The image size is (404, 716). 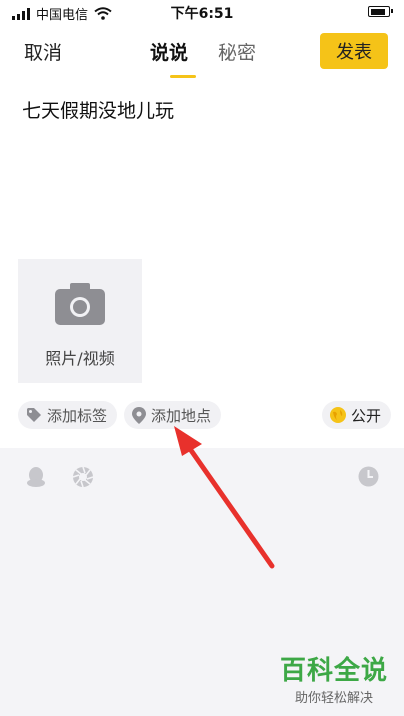 I want to click on globe-icon, so click(x=338, y=415).